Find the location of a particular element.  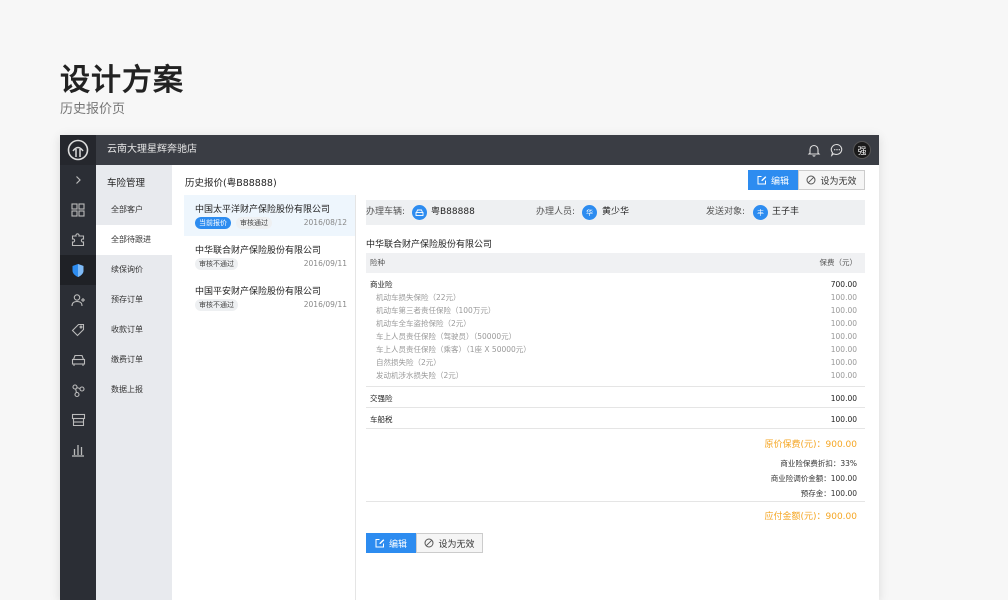

list-item: 中国平安财产保险股份有限公司 审核不通过 2016/09/11 is located at coordinates (269, 297).